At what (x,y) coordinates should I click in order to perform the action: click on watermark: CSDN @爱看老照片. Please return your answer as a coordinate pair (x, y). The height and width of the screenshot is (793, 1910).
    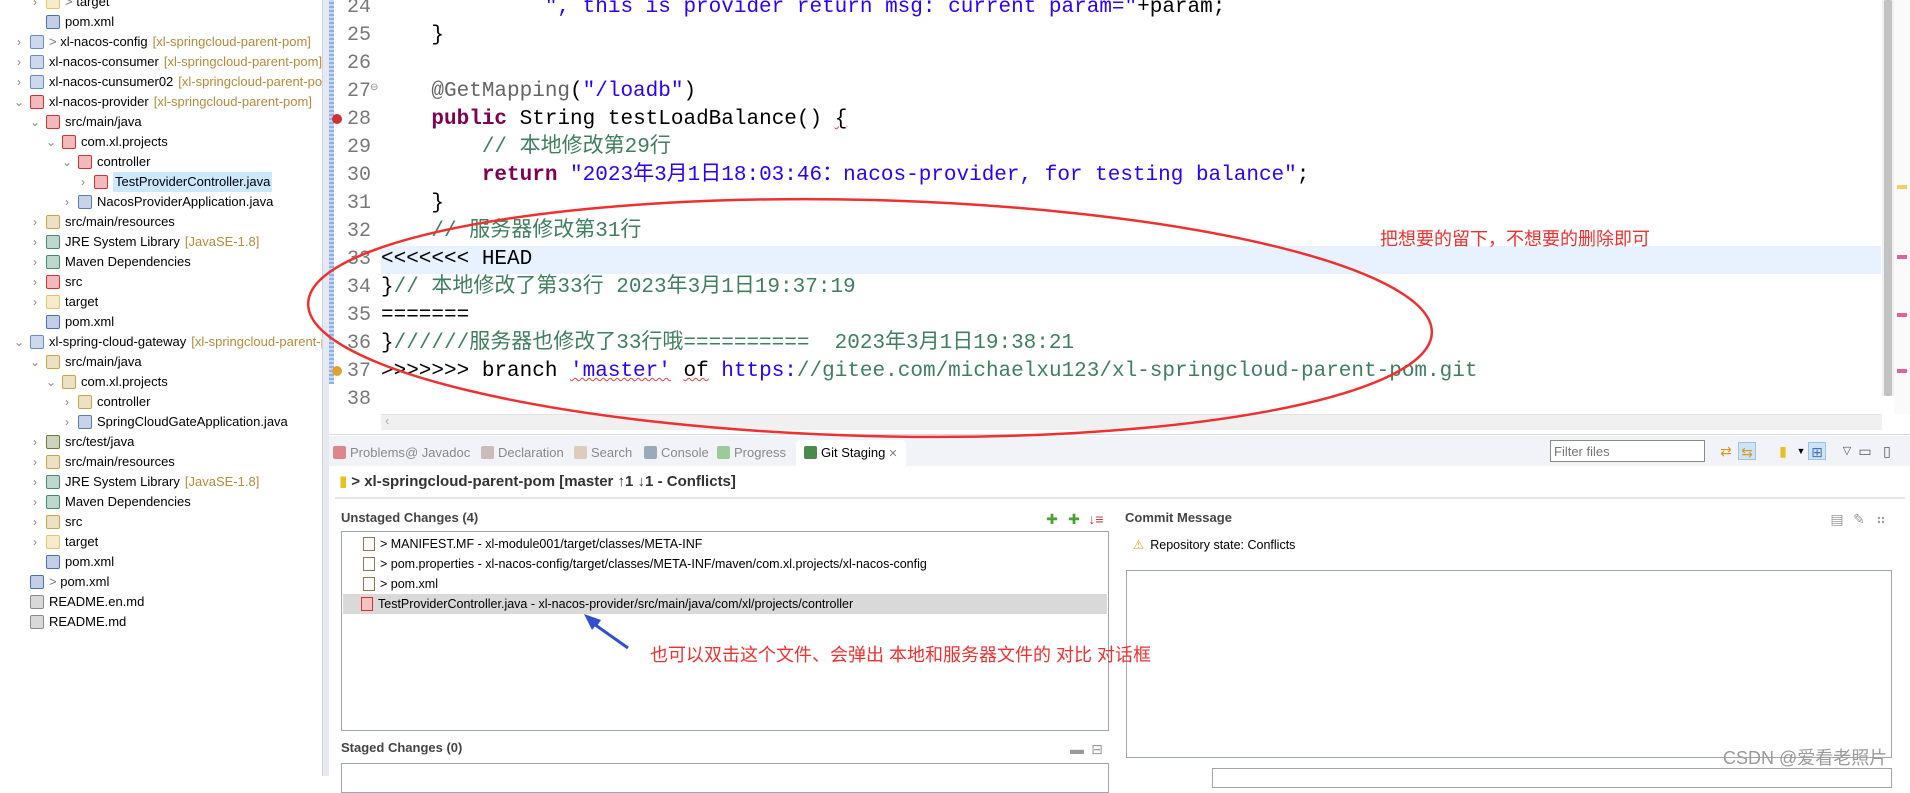
    Looking at the image, I should click on (1805, 758).